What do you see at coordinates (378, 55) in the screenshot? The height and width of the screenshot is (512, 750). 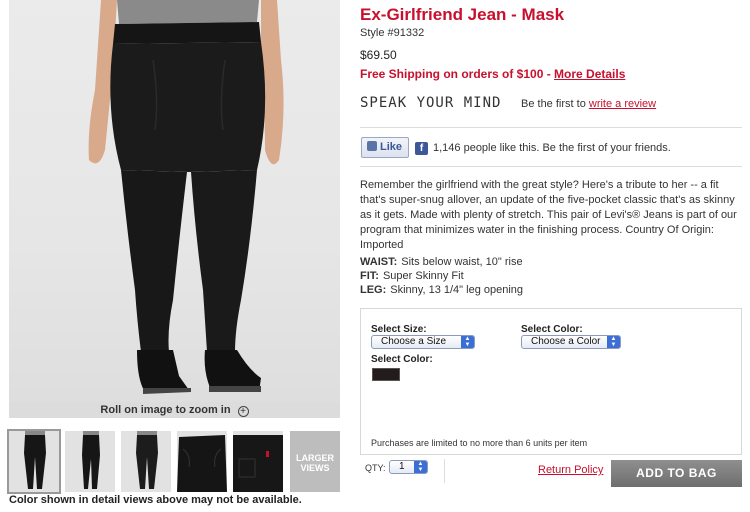 I see `product-price: $69.50` at bounding box center [378, 55].